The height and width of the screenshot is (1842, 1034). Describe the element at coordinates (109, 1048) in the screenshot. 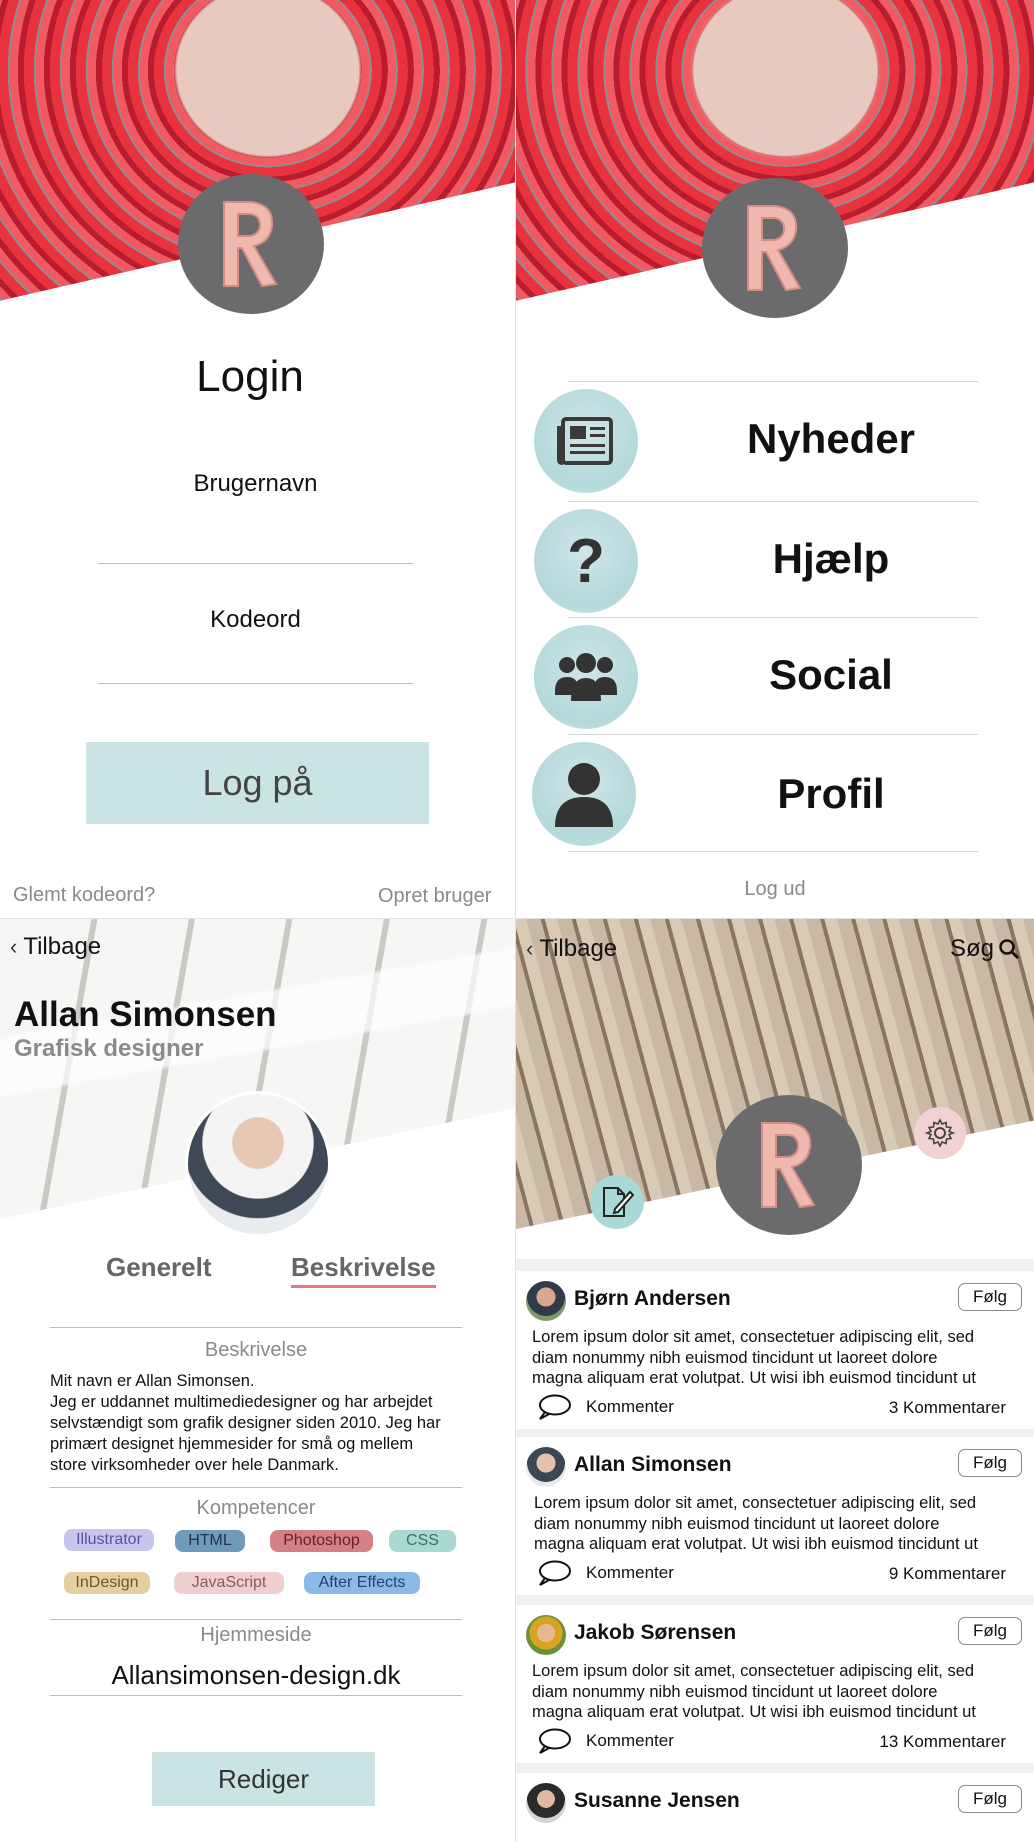

I see `profile-role: Grafisk designer` at that location.